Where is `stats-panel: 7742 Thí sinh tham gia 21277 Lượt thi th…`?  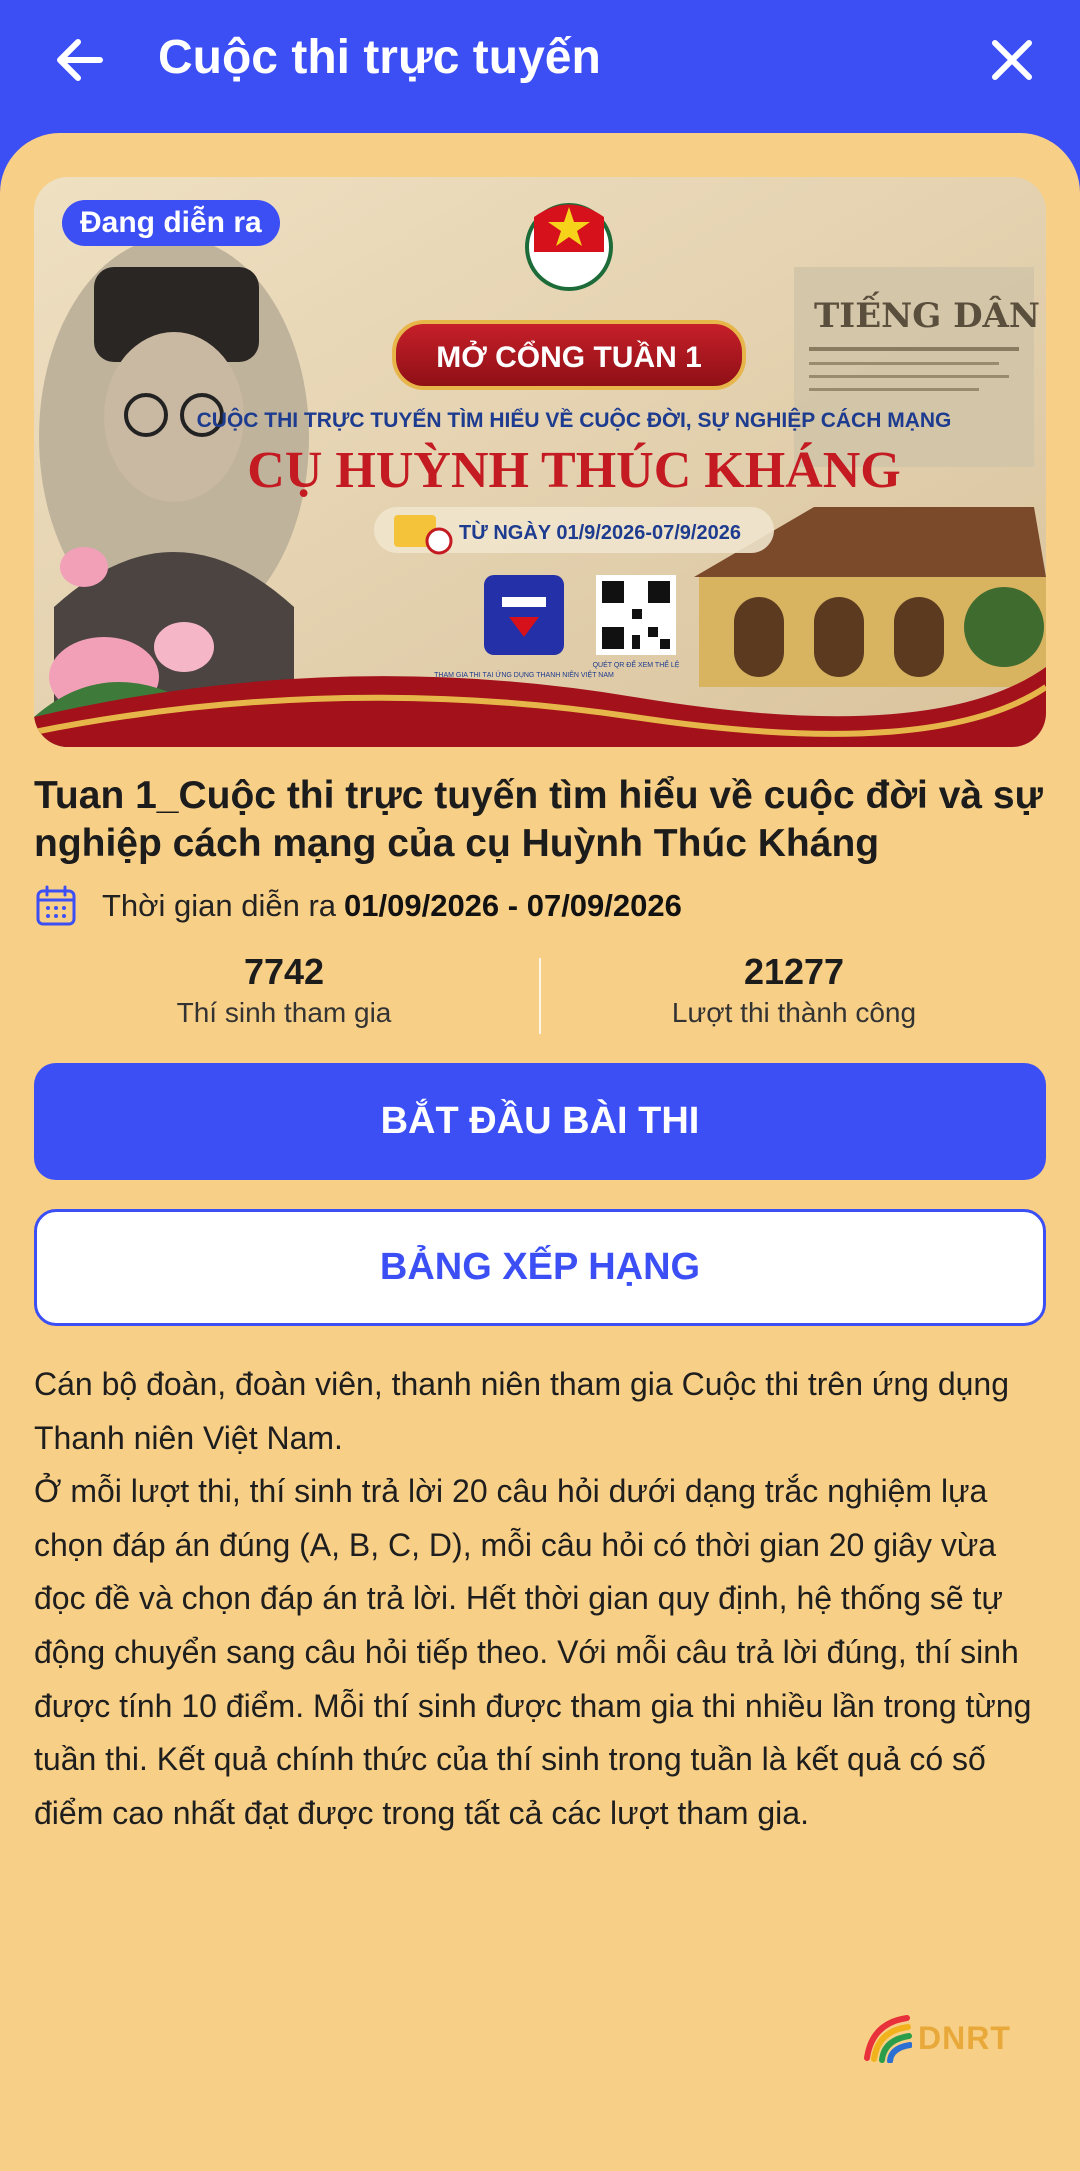 stats-panel: 7742 Thí sinh tham gia 21277 Lượt thi th… is located at coordinates (540, 992).